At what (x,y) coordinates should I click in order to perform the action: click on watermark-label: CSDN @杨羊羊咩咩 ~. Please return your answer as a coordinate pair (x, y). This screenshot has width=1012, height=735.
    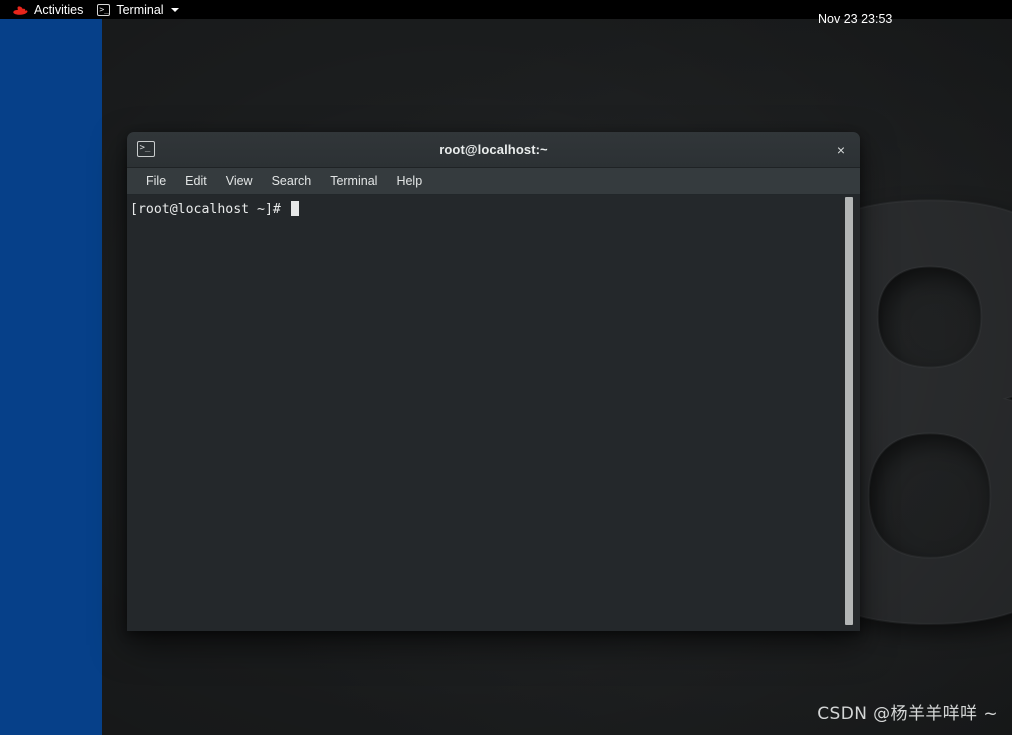
    Looking at the image, I should click on (907, 714).